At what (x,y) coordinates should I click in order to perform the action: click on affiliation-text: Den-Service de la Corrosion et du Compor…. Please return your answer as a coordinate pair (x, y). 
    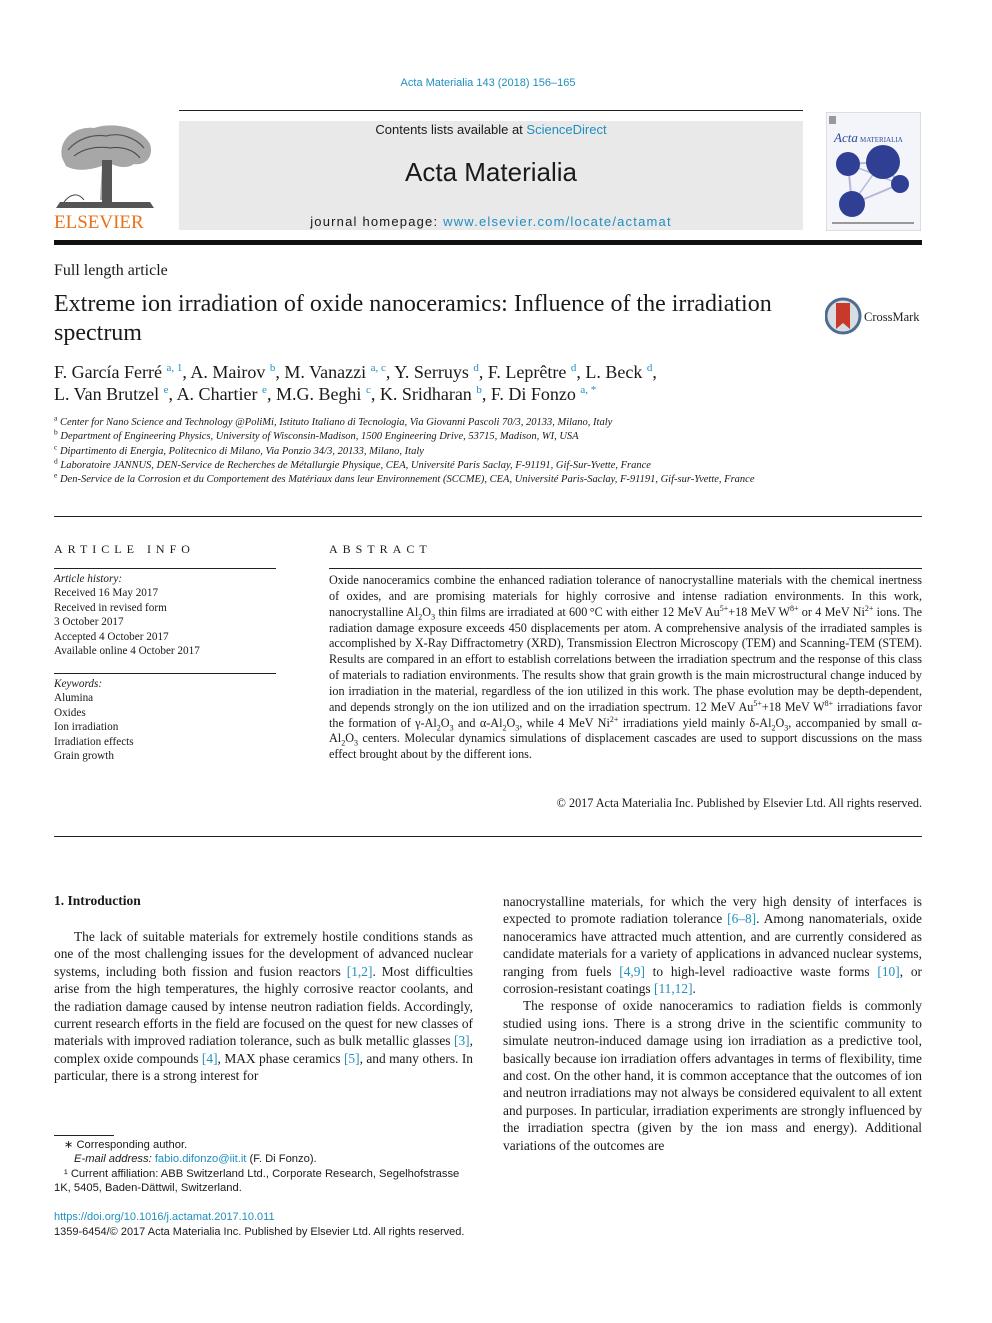
    Looking at the image, I should click on (406, 480).